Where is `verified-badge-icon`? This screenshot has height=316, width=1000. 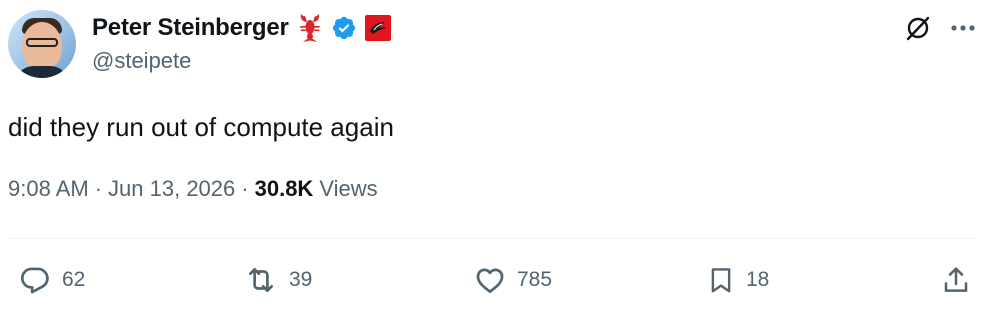
verified-badge-icon is located at coordinates (344, 28).